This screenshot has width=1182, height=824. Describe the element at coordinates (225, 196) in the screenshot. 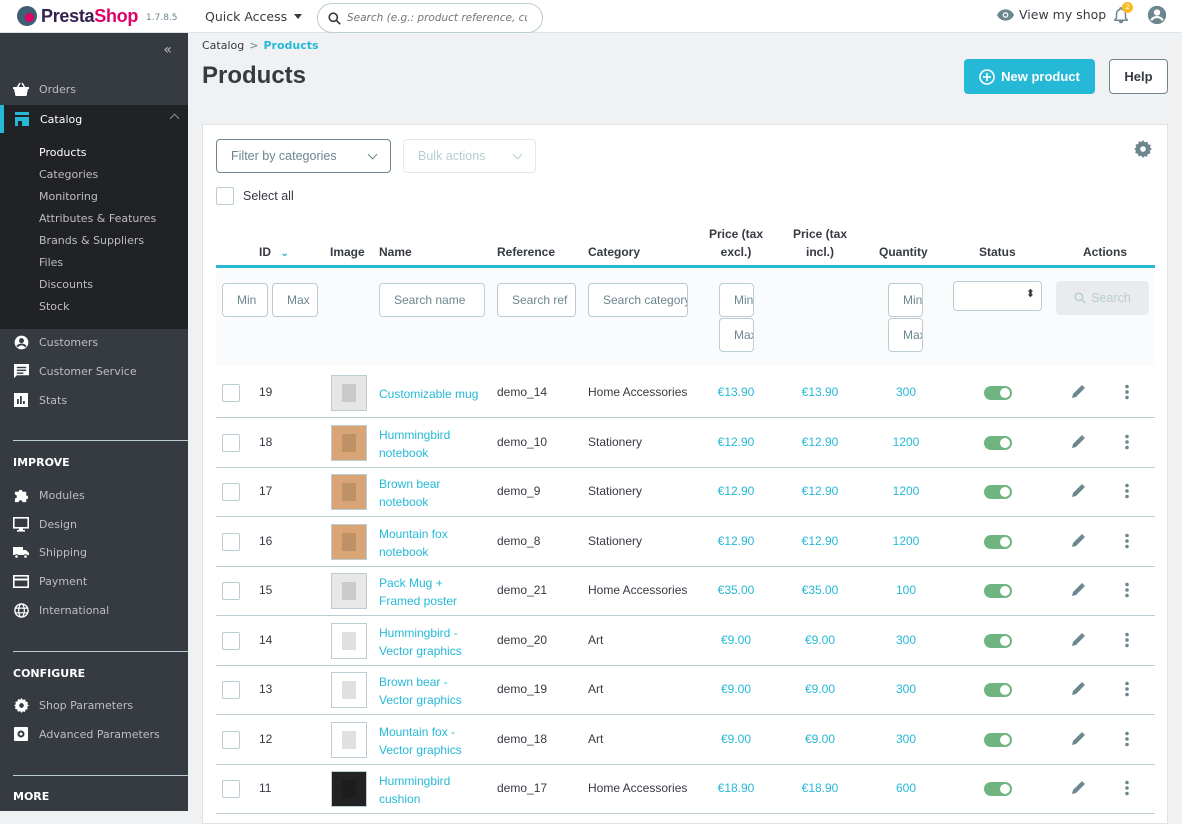

I see `select-all-checkbox` at that location.